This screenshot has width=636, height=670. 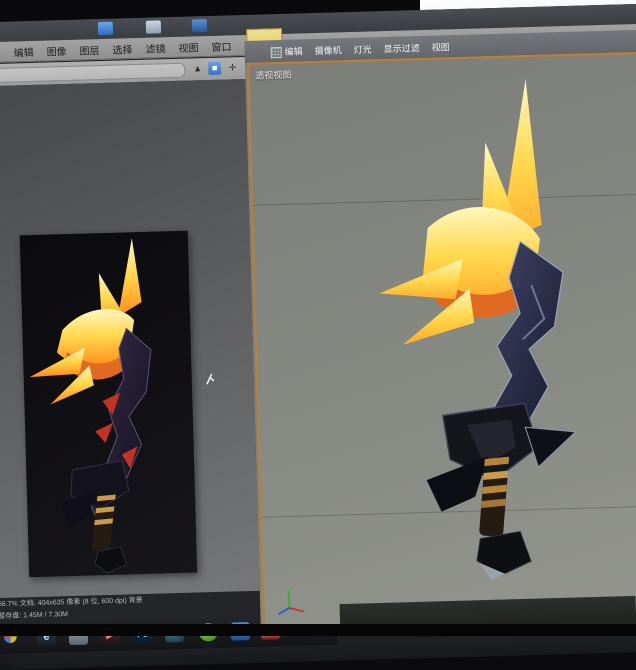 I want to click on titlebar-document-icon, so click(x=153, y=27).